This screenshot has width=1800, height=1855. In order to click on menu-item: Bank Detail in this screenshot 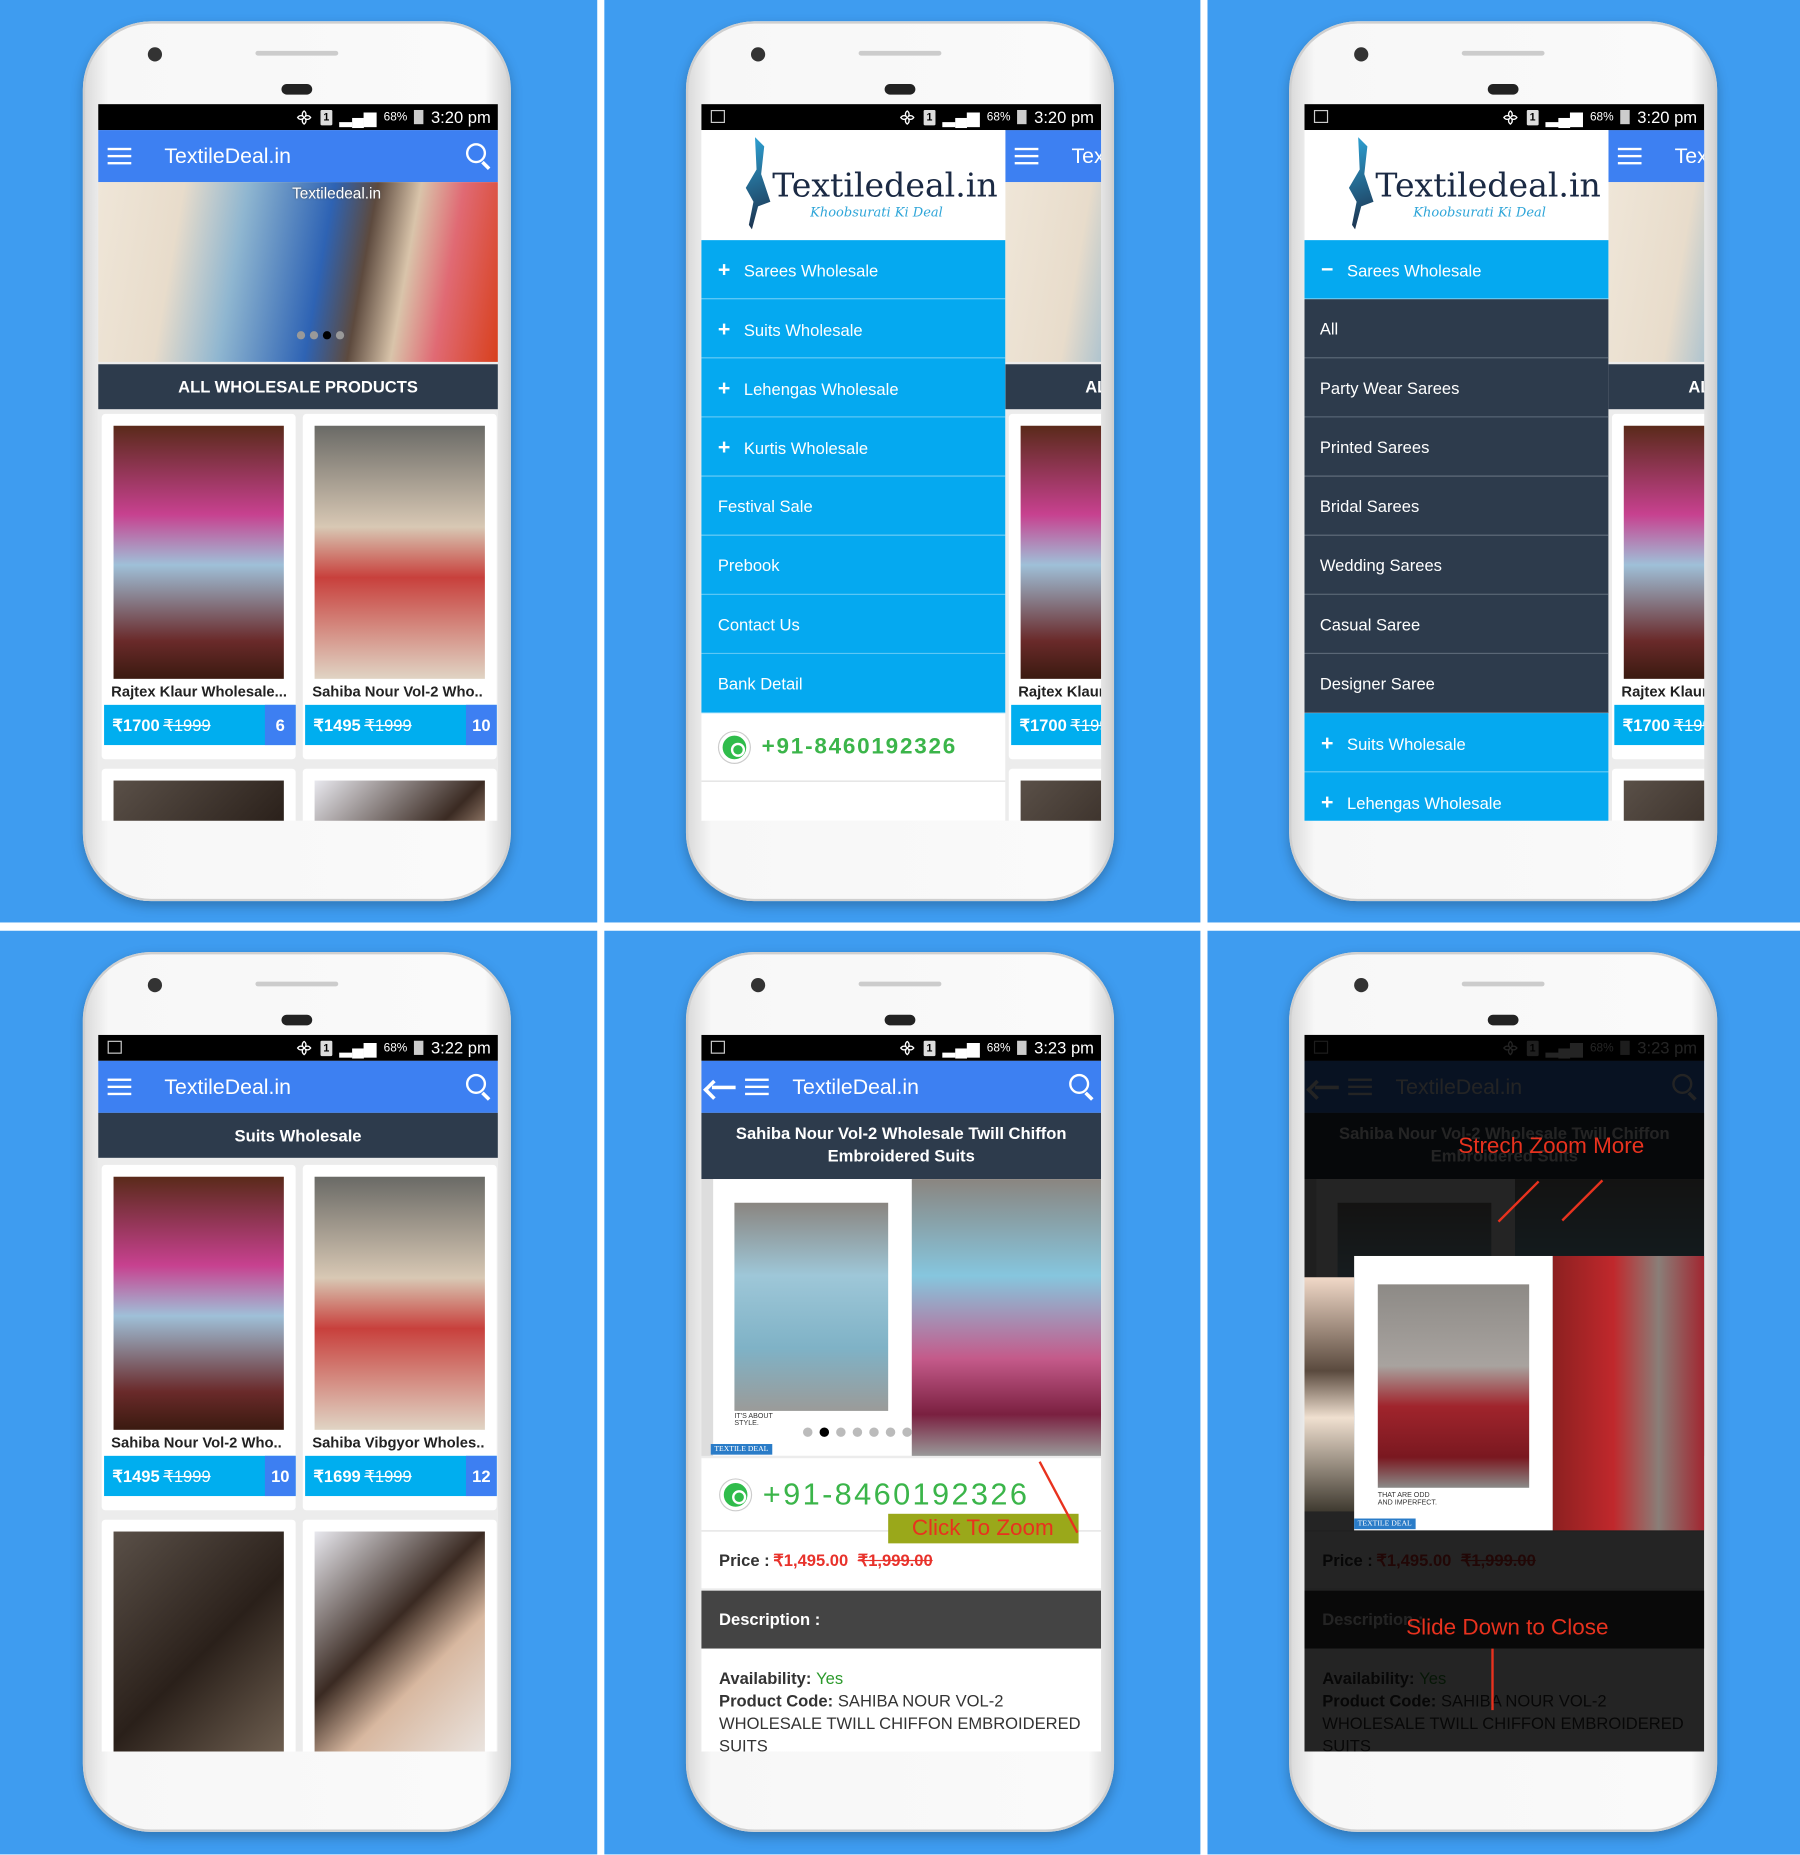, I will do `click(853, 684)`.